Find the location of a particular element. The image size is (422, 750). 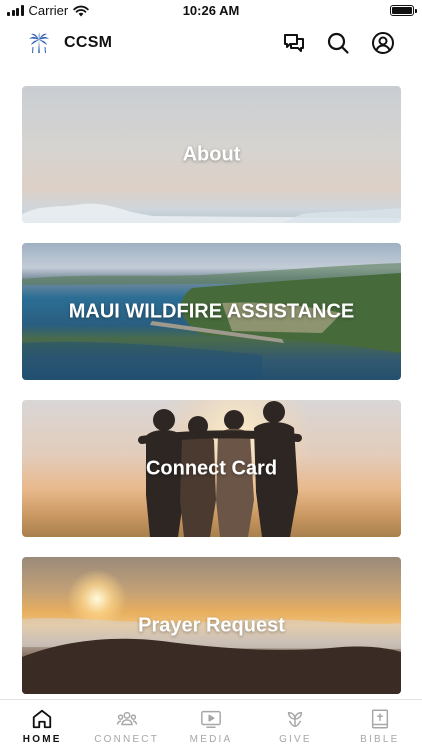

tab-connect-label: CONNECT is located at coordinates (127, 739).